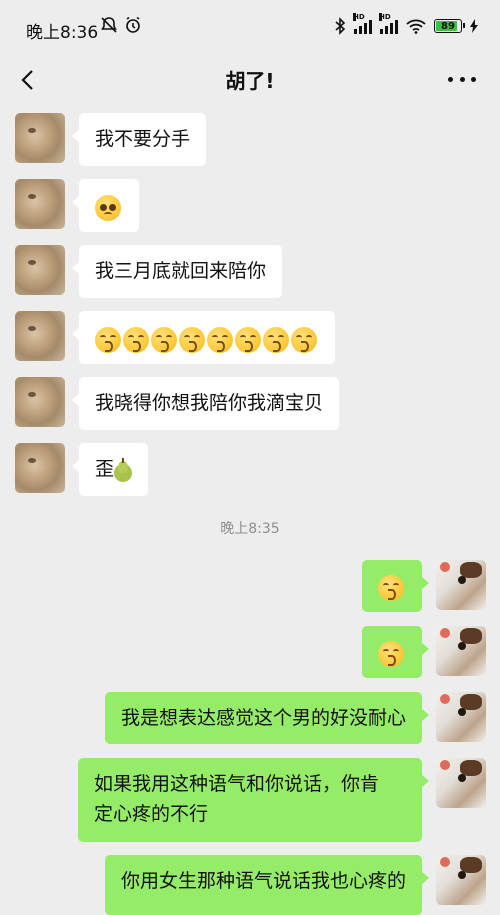  What do you see at coordinates (267, 885) in the screenshot?
I see `message-bubble: 你用女生那种语气说话我也心疼的` at bounding box center [267, 885].